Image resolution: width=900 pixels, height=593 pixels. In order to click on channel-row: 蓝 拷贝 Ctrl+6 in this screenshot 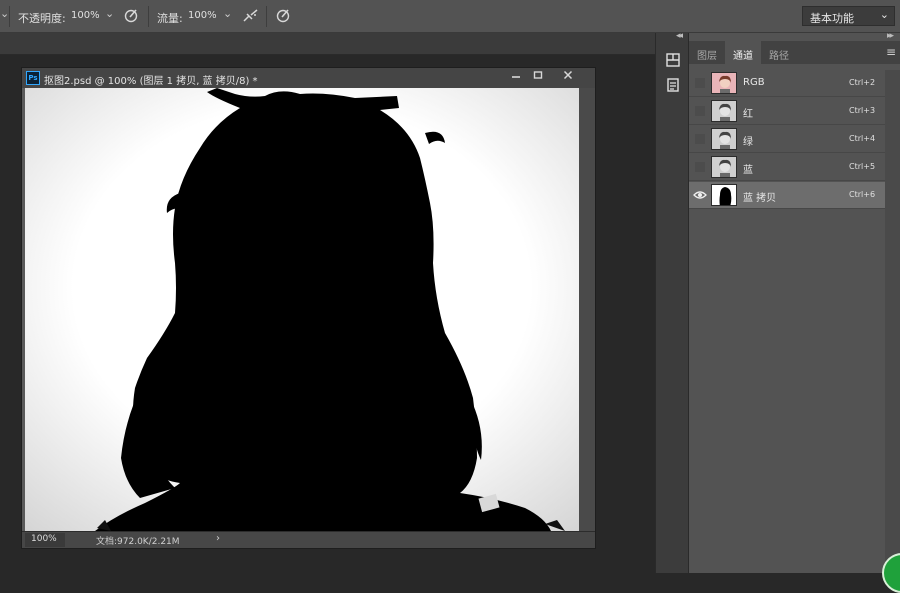, I will do `click(787, 195)`.